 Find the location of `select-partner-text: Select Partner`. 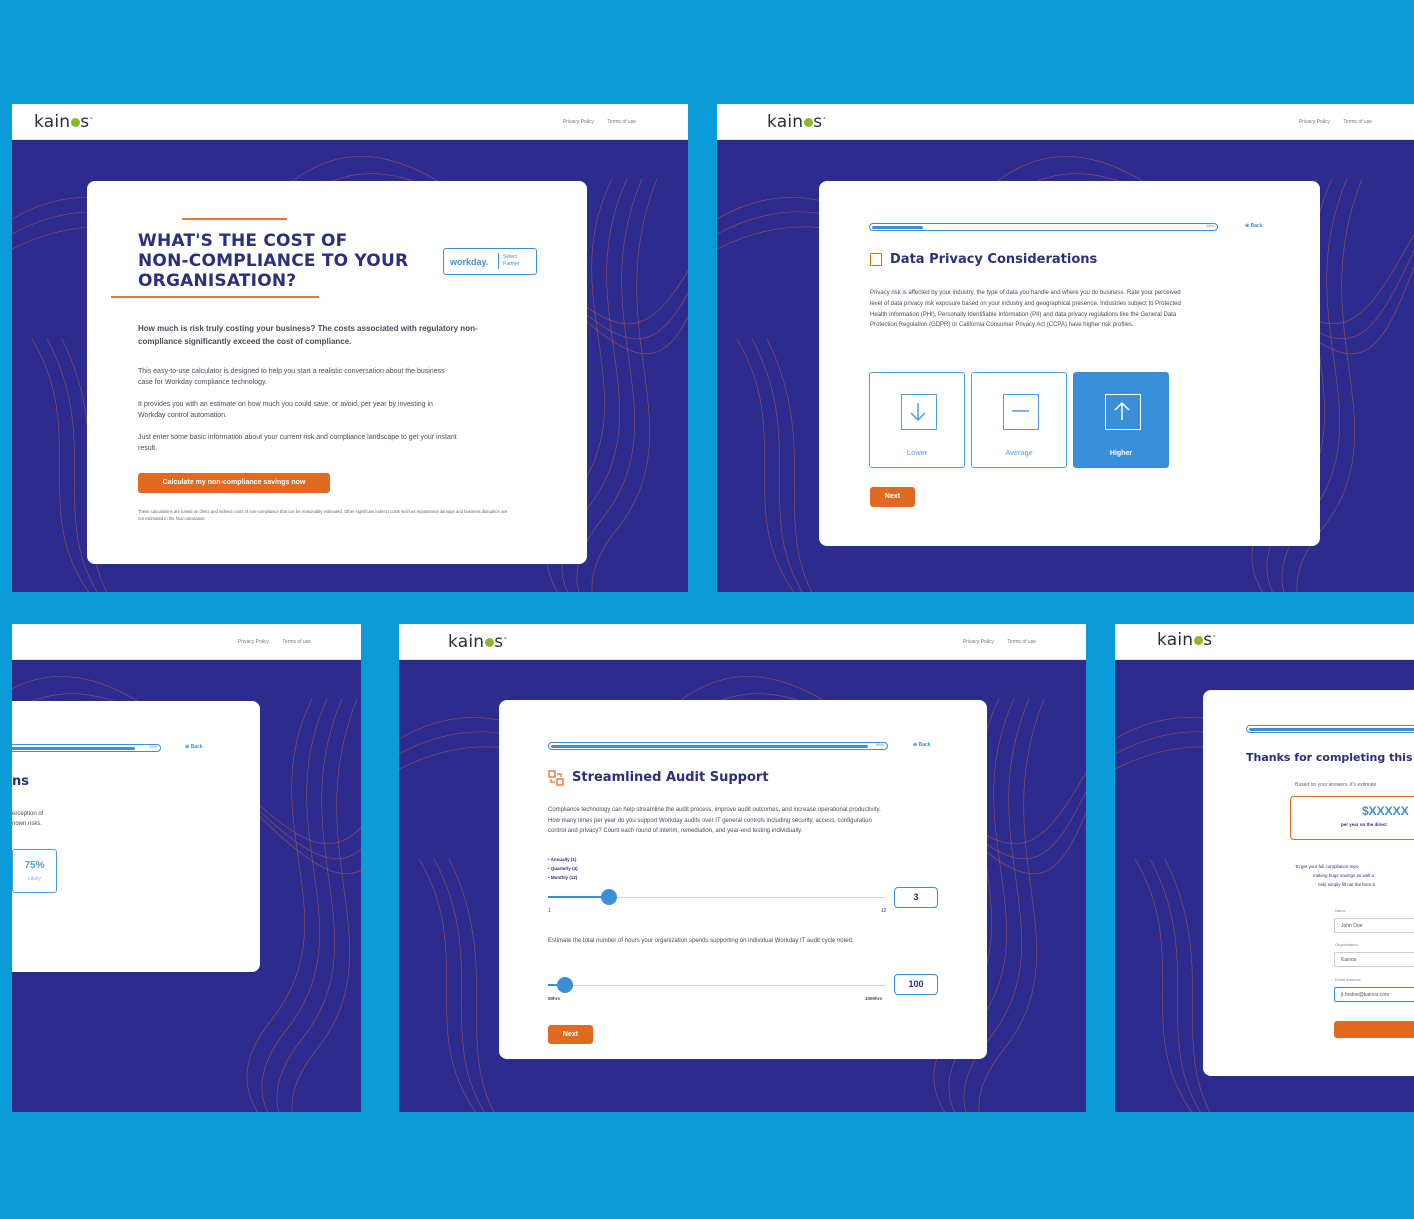

select-partner-text: Select Partner is located at coordinates (511, 260).